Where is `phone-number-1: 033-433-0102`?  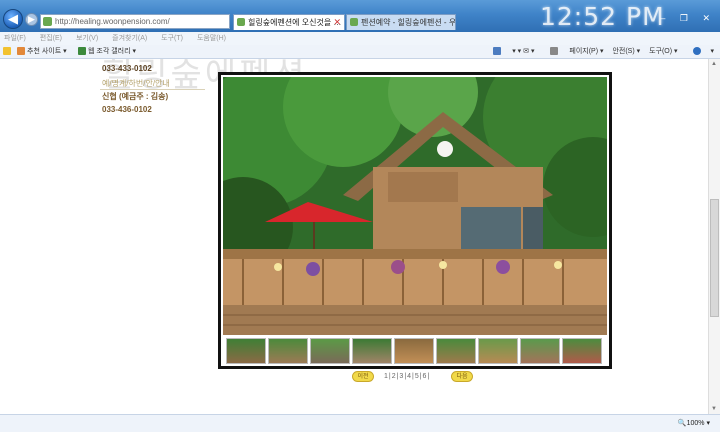
phone-number-1: 033-433-0102 is located at coordinates (127, 68).